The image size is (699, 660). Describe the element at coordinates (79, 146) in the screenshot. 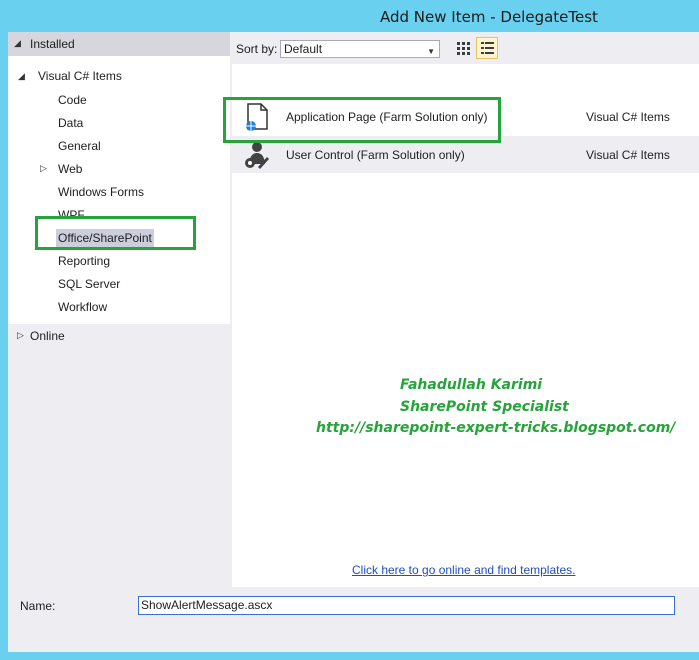

I see `tree-item-general: General` at that location.